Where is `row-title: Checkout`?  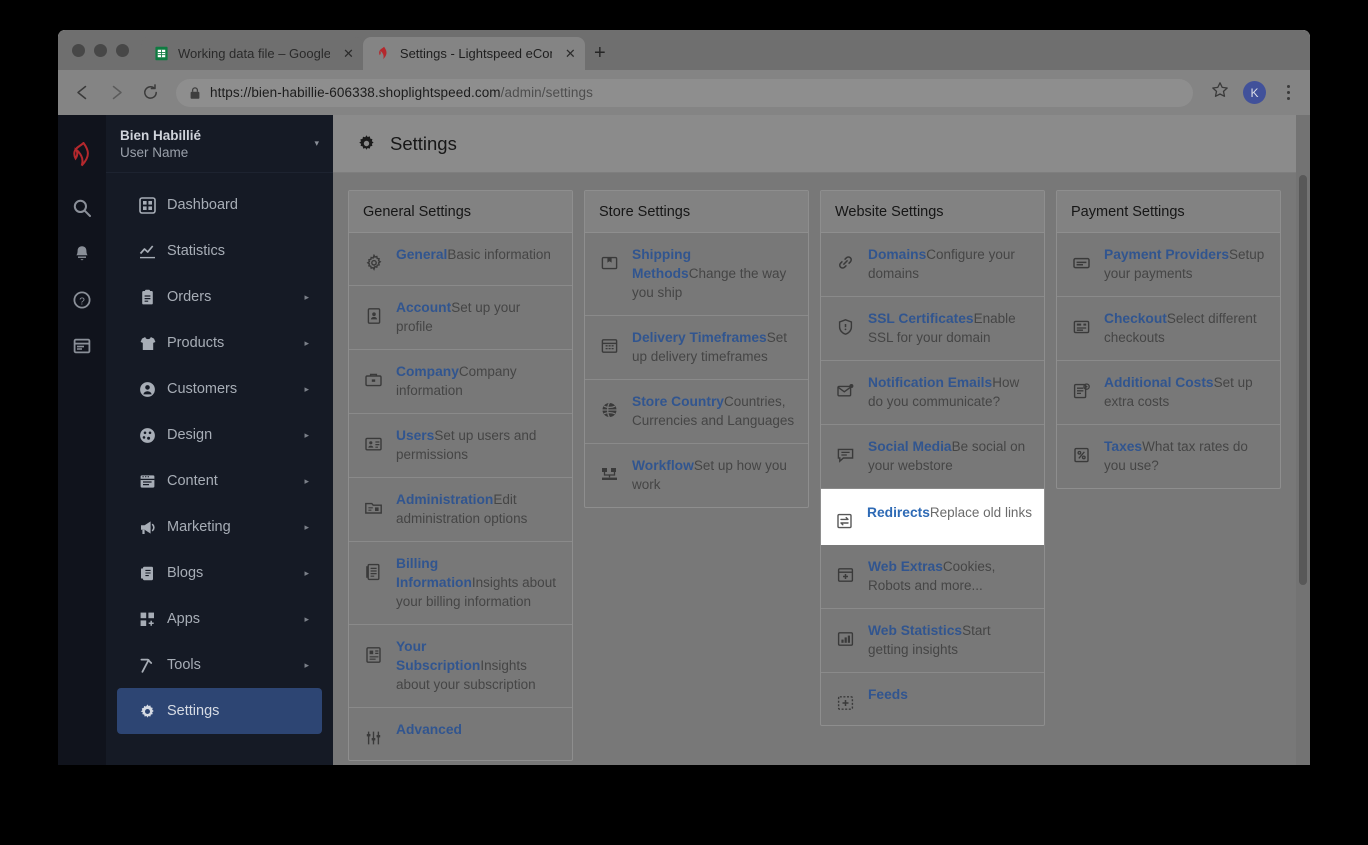 row-title: Checkout is located at coordinates (1135, 318).